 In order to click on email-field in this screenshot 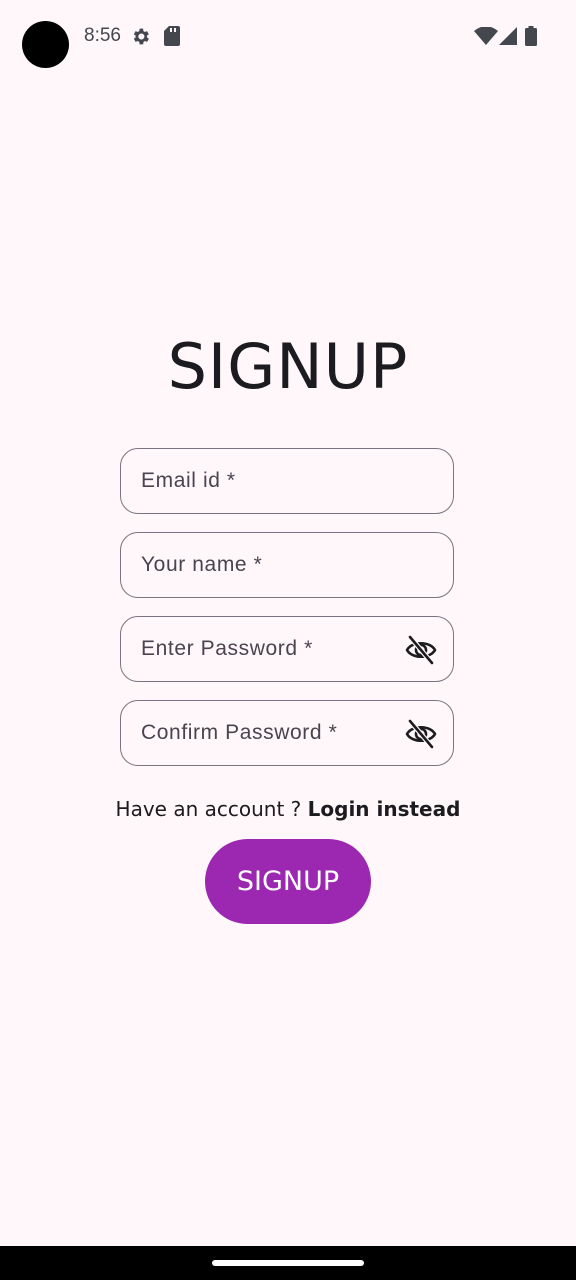, I will do `click(287, 481)`.